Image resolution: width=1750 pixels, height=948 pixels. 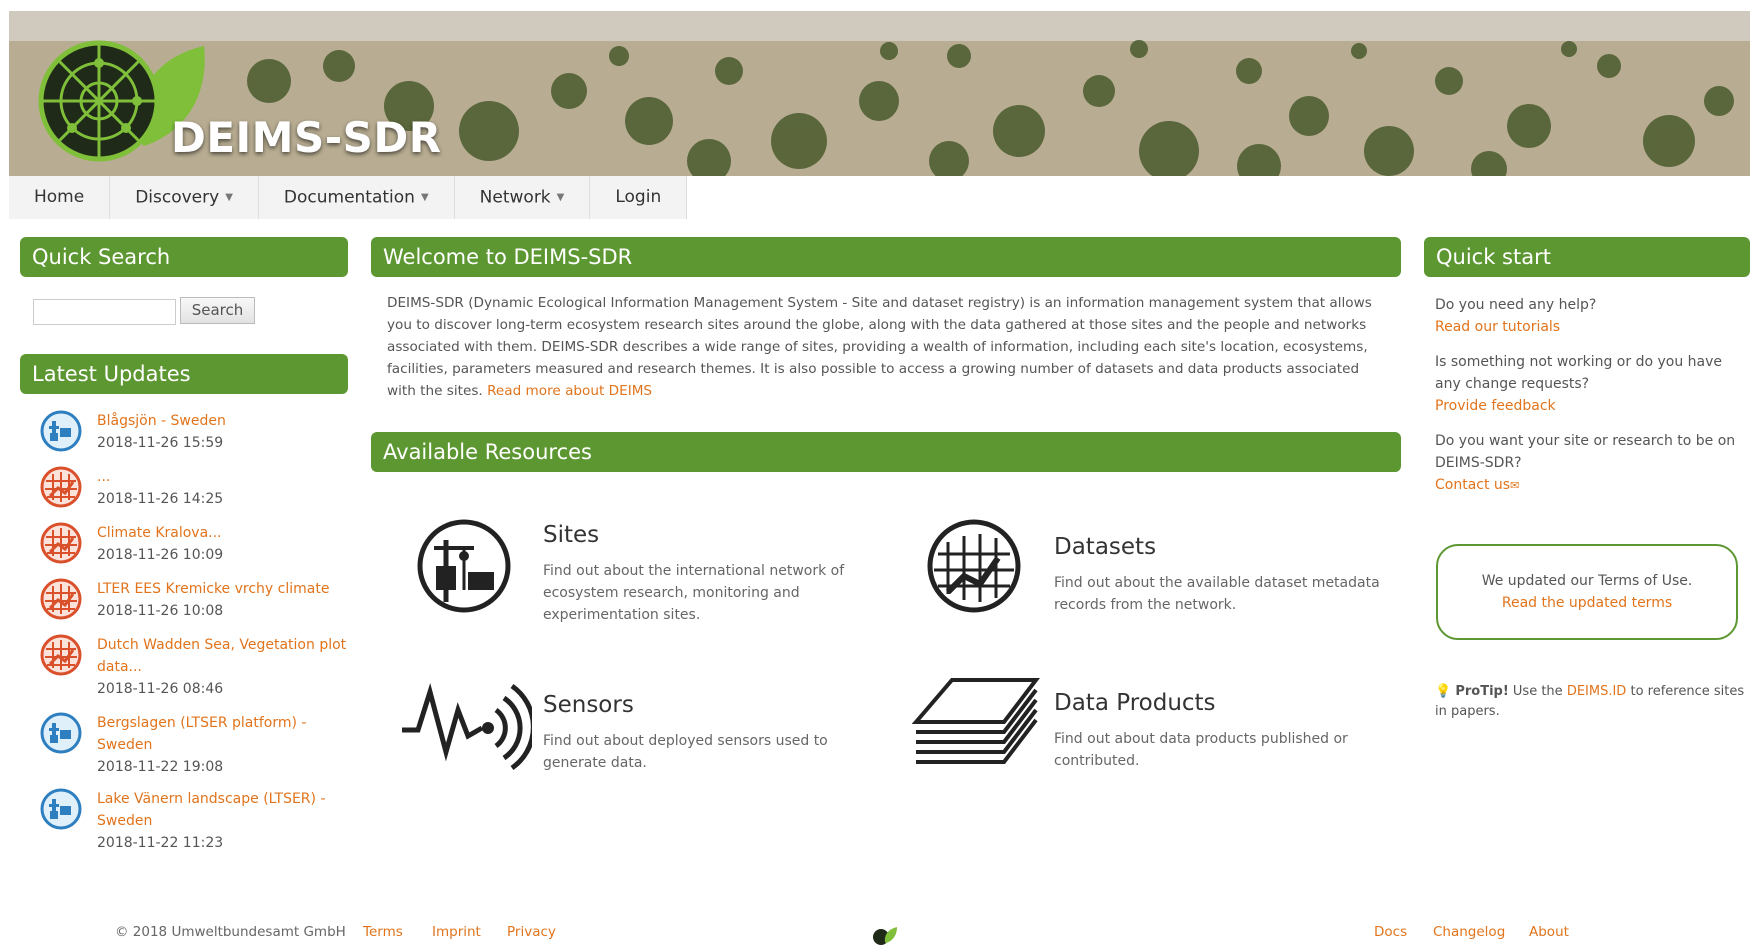 I want to click on email-icon: ✉, so click(x=1515, y=485).